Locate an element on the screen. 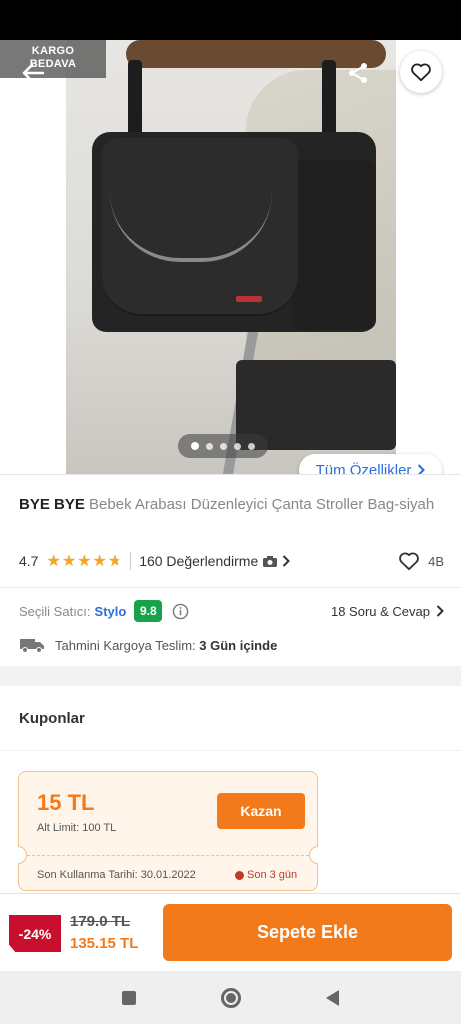  coupons-section: Kuponlar is located at coordinates (230, 718).